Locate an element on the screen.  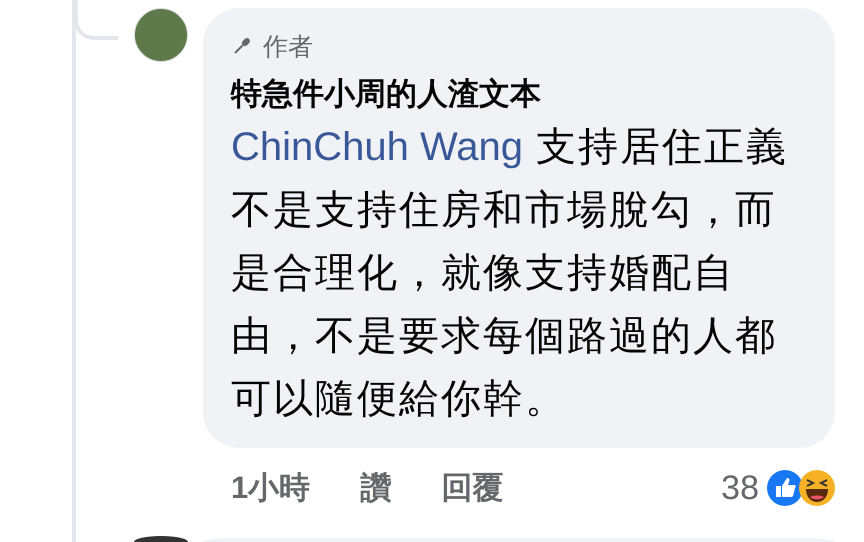
author-label: 作者 is located at coordinates (288, 47).